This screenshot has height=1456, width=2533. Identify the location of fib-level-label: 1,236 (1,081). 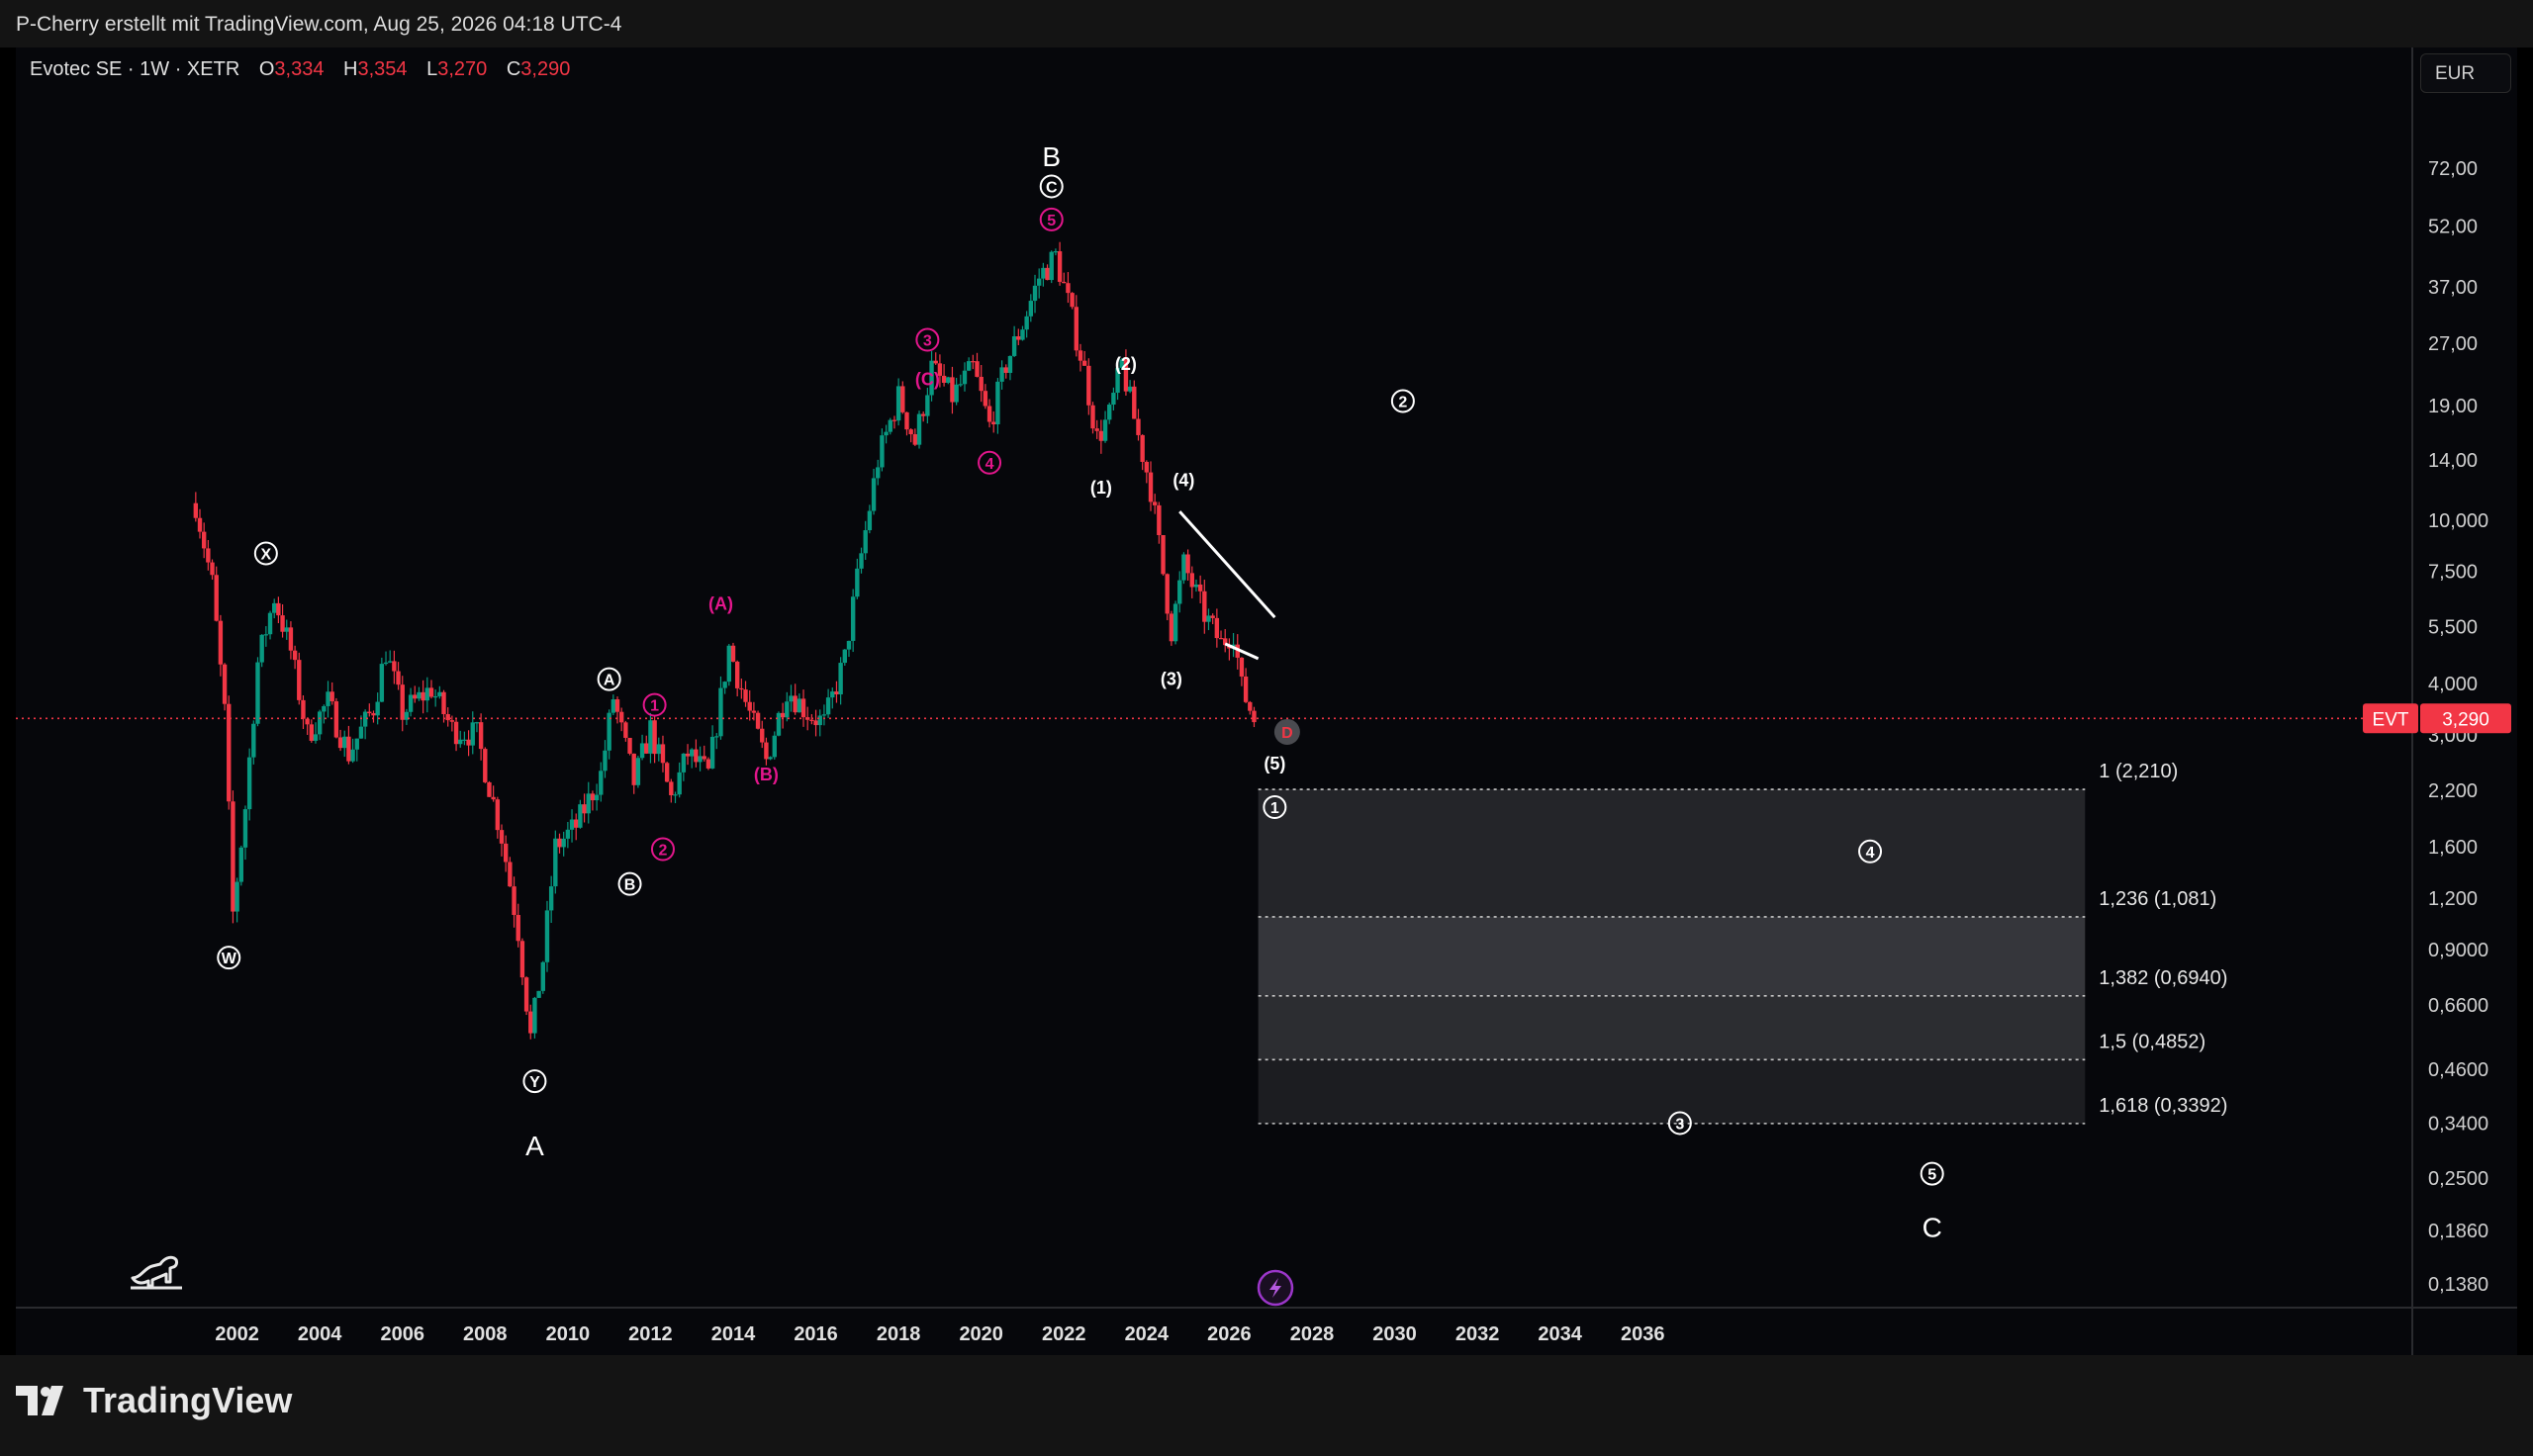
(2157, 899).